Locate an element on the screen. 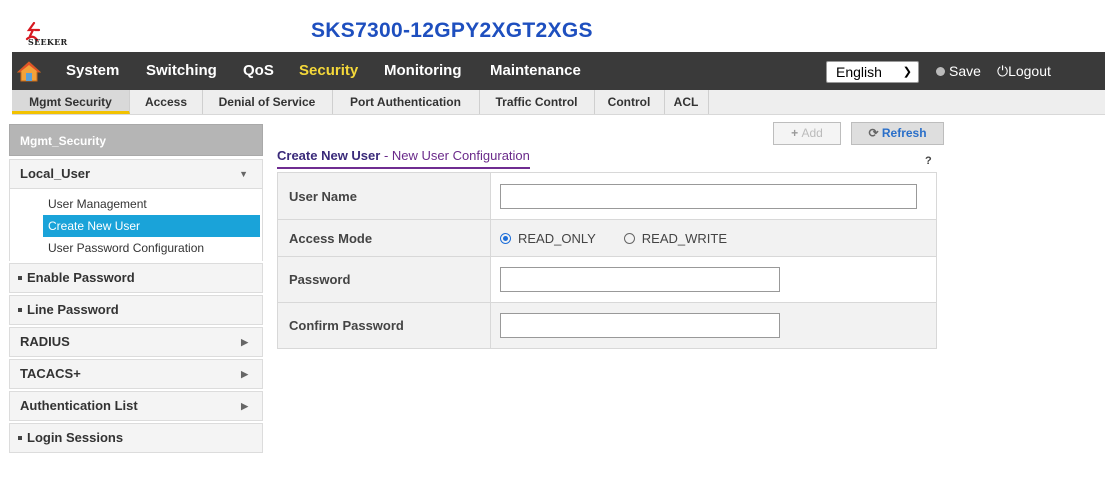  home-button is located at coordinates (29, 71).